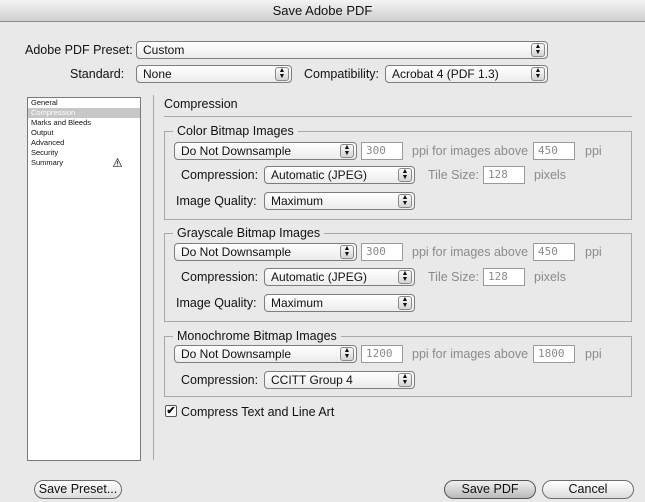 This screenshot has width=645, height=502. Describe the element at coordinates (235, 131) in the screenshot. I see `color-bitmap-legend: Color Bitmap Images` at that location.